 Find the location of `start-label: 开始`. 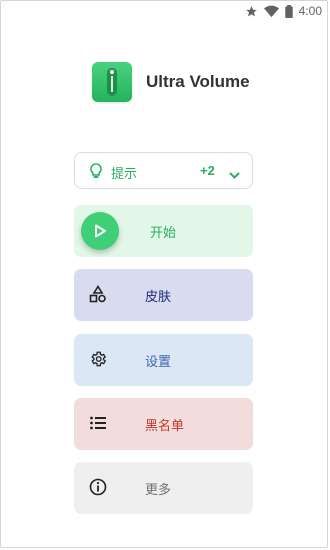

start-label: 开始 is located at coordinates (163, 233).